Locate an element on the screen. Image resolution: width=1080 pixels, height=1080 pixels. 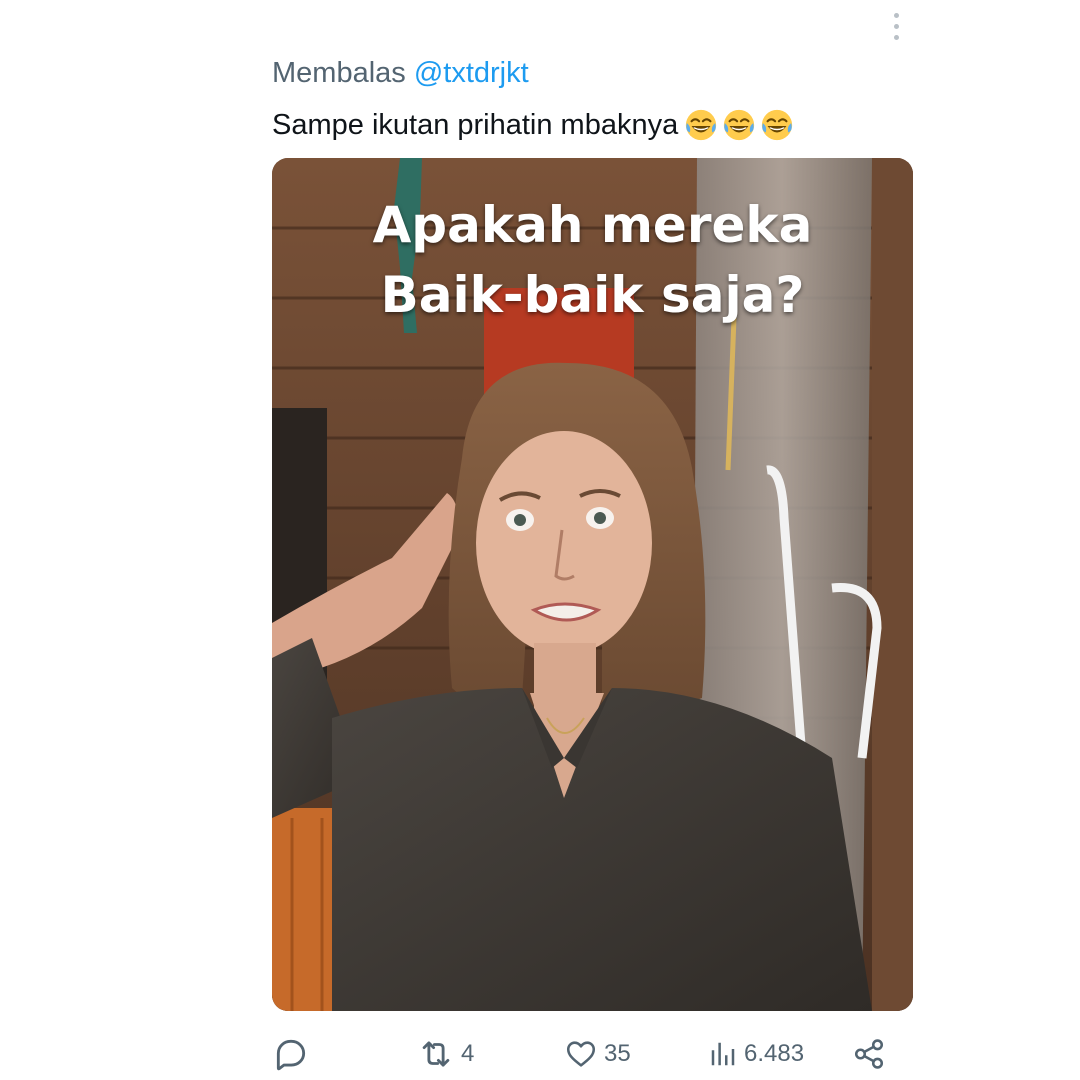
share-icon is located at coordinates (869, 1054).